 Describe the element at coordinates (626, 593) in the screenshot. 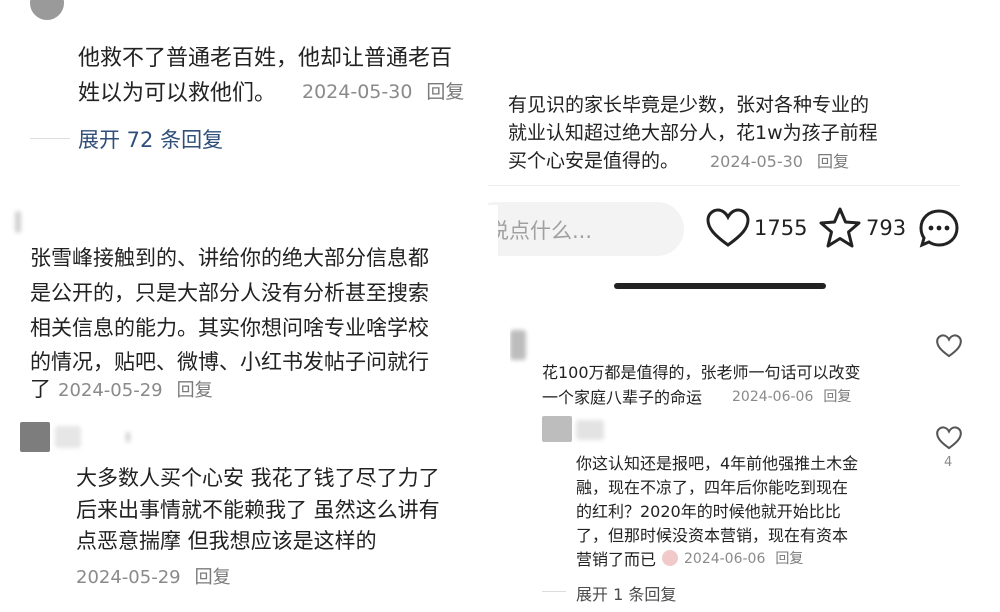

I see `expand-replies-link: 展开 1 条回复` at that location.